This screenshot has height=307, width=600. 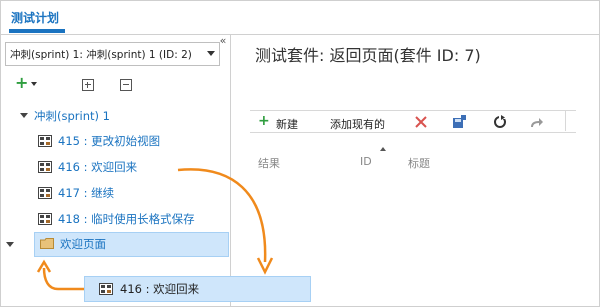 What do you see at coordinates (35, 17) in the screenshot?
I see `tab-test-plan: 测试计划` at bounding box center [35, 17].